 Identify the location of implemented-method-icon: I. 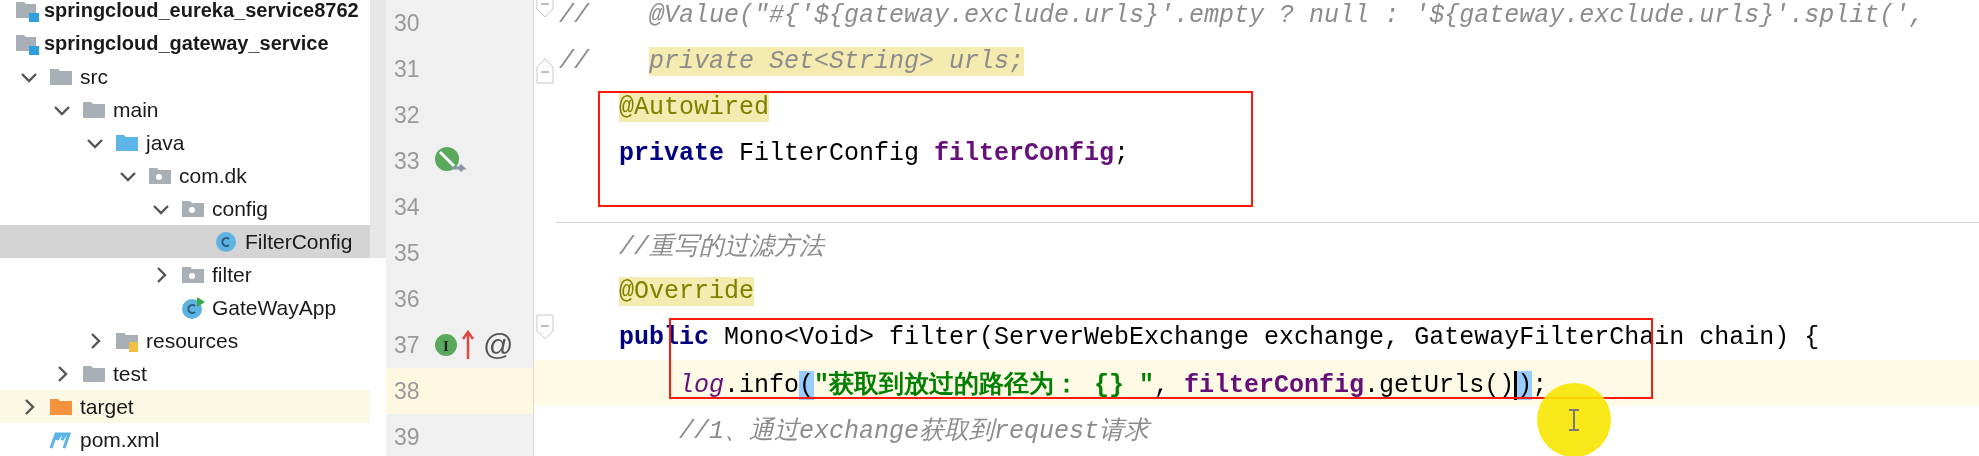
(446, 345).